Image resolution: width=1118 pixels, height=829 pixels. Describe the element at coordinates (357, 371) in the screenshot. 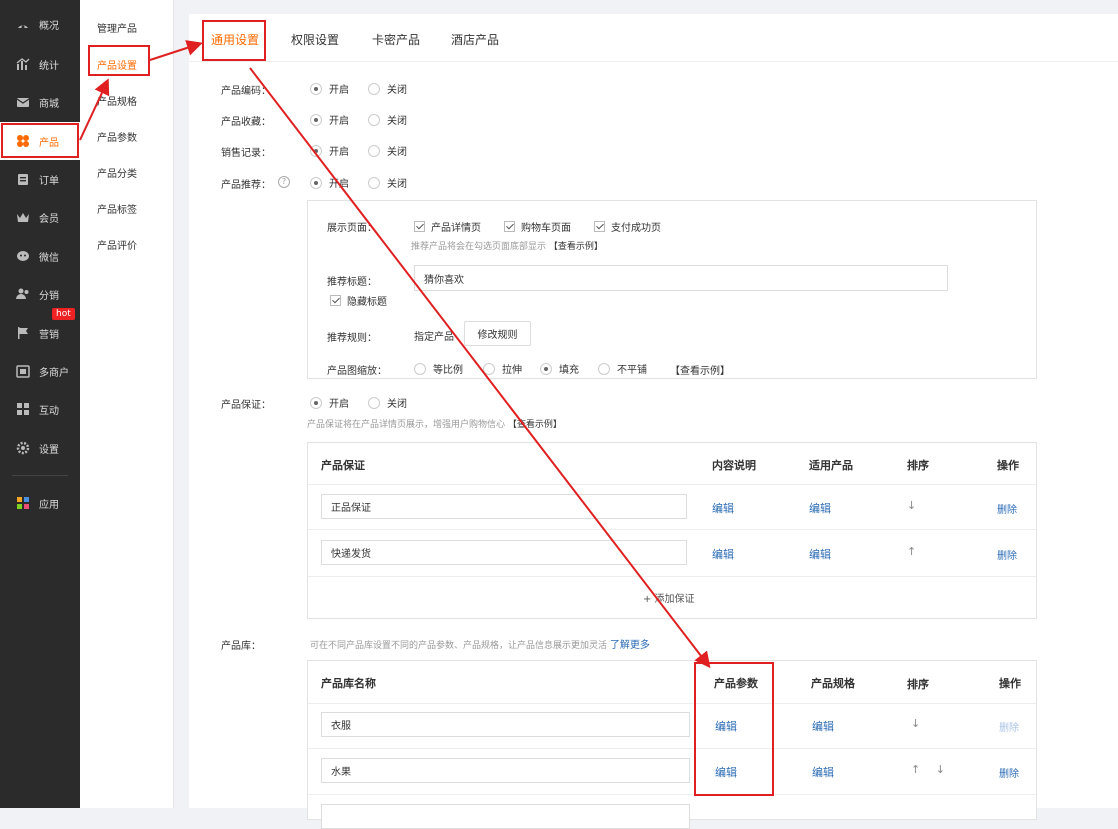

I see `image-scale-label: 产品图缩放：` at that location.